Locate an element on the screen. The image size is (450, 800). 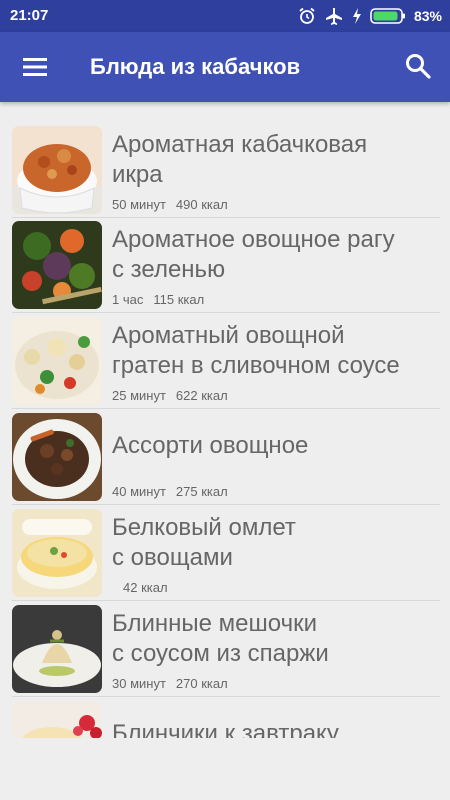
status-icons: 83% is located at coordinates (370, 16).